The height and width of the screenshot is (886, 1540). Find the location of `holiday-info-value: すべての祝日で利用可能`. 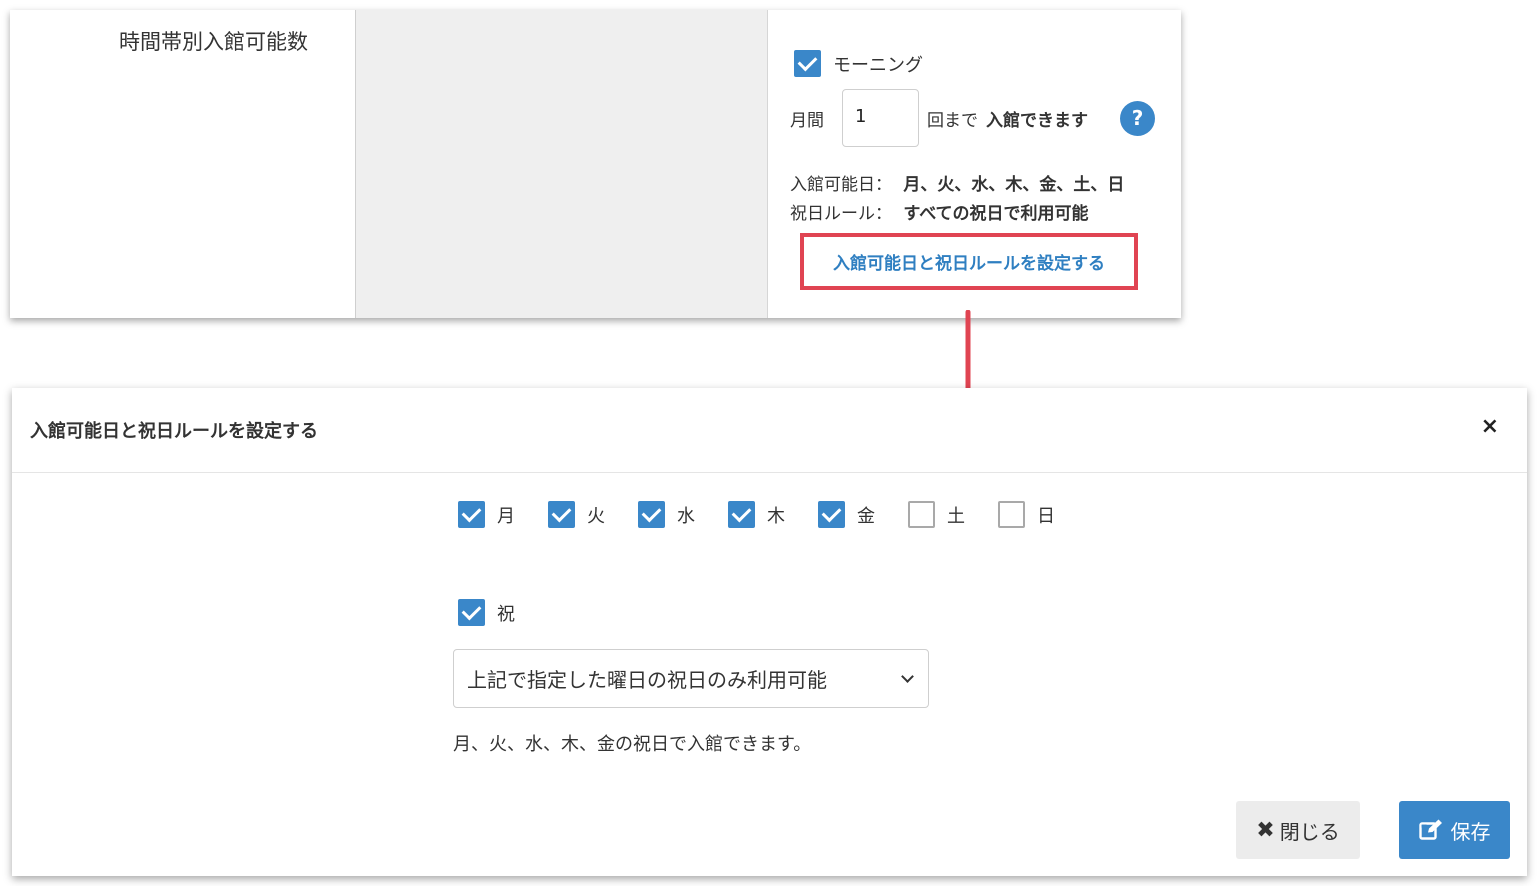

holiday-info-value: すべての祝日で利用可能 is located at coordinates (996, 214).